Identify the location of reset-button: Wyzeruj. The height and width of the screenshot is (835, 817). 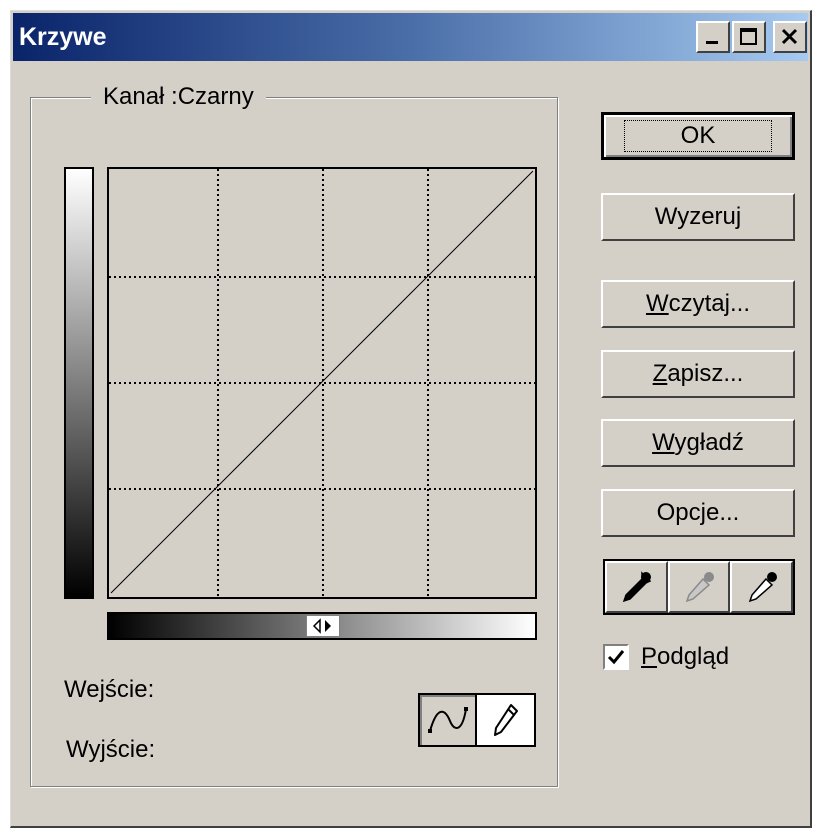
(698, 217).